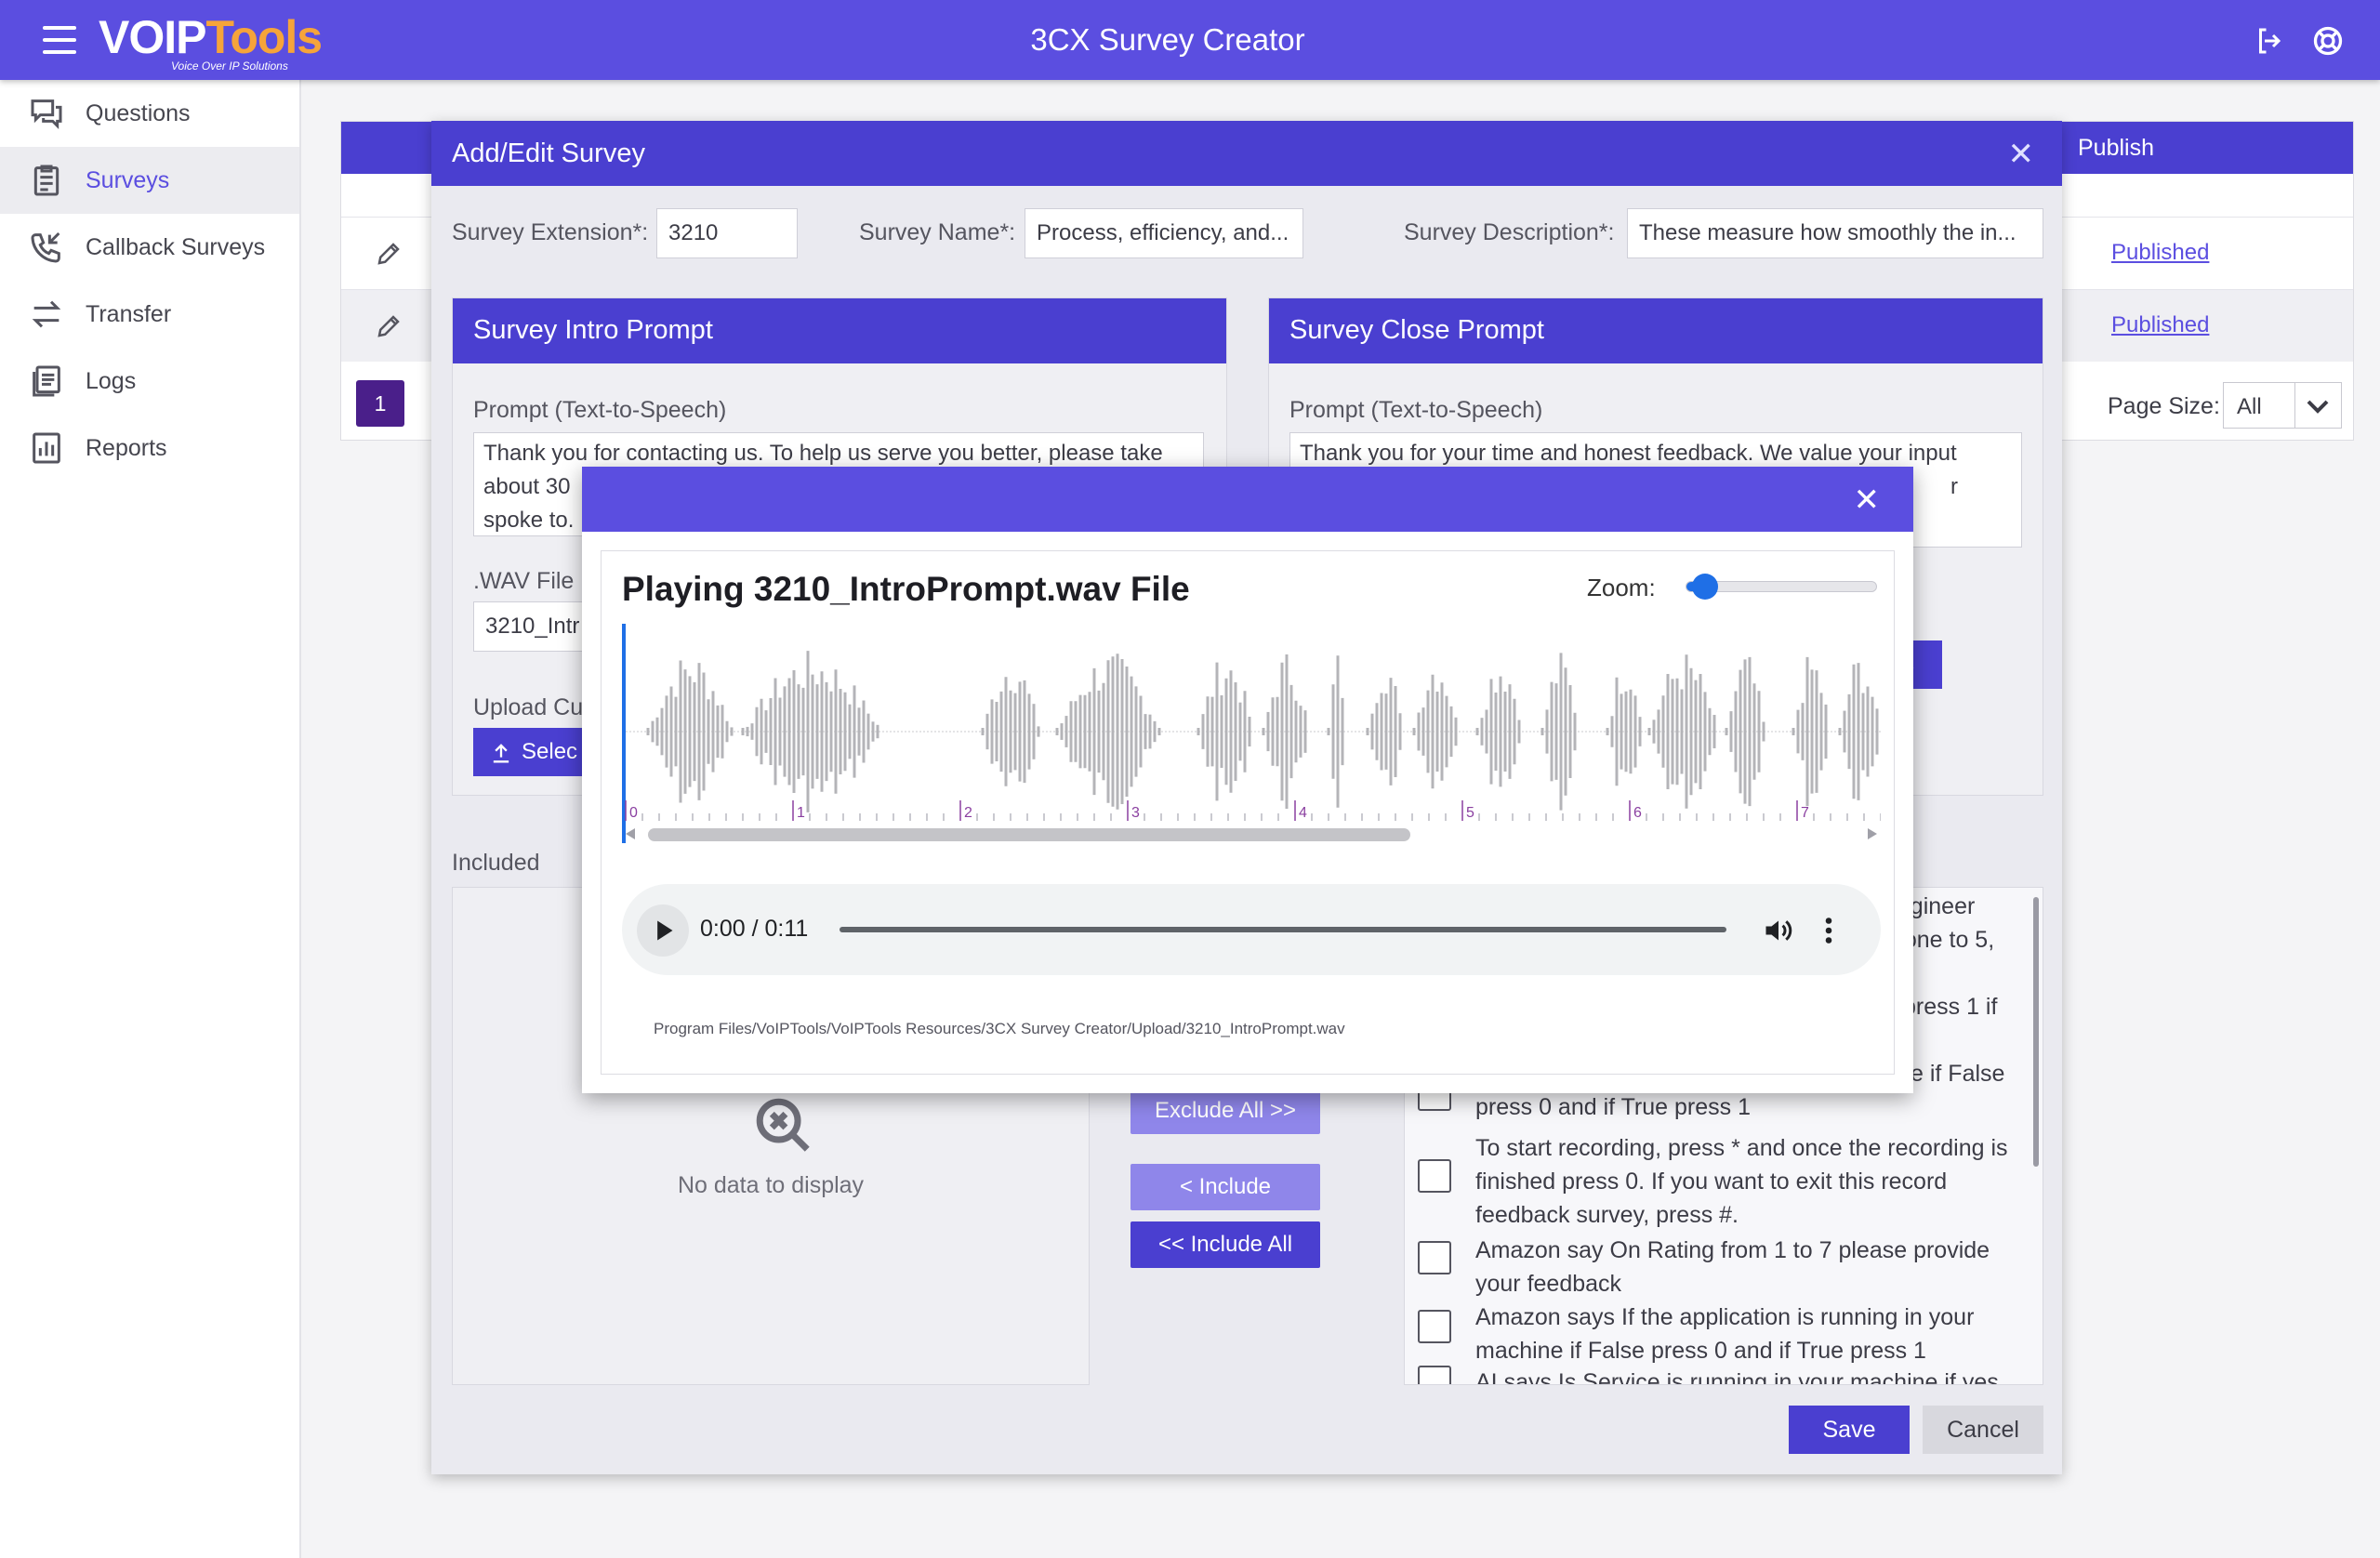 The image size is (2380, 1558). I want to click on timeline-label: 2, so click(968, 813).